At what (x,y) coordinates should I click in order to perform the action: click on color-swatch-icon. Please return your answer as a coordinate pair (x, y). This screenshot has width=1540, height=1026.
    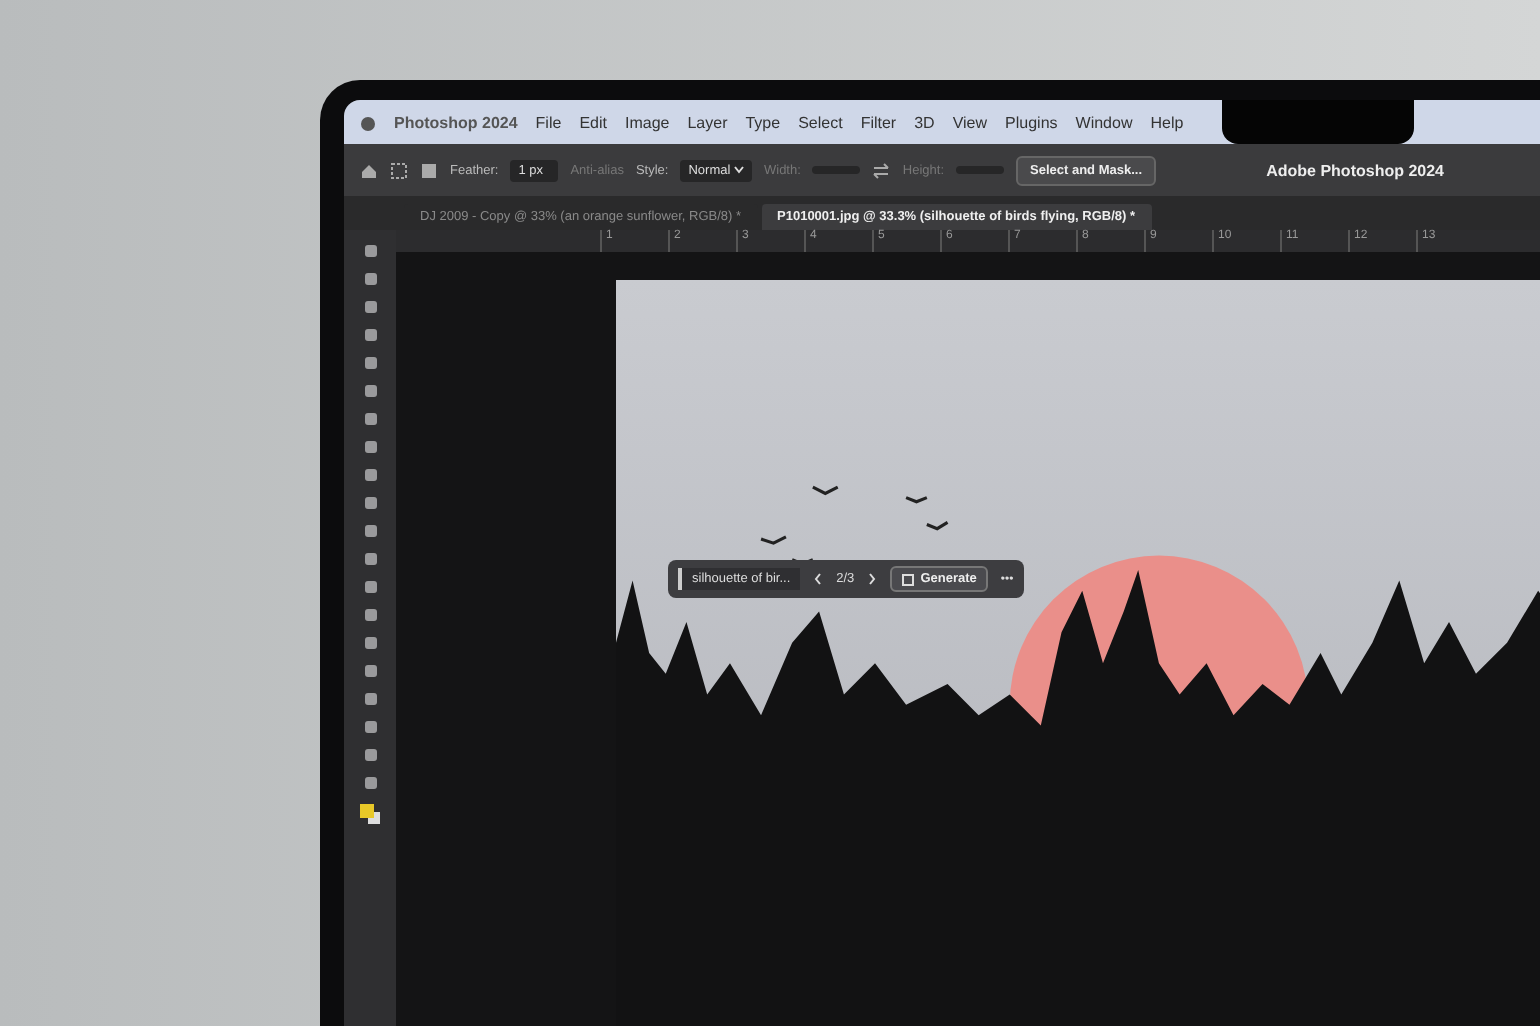
    Looking at the image, I should click on (370, 814).